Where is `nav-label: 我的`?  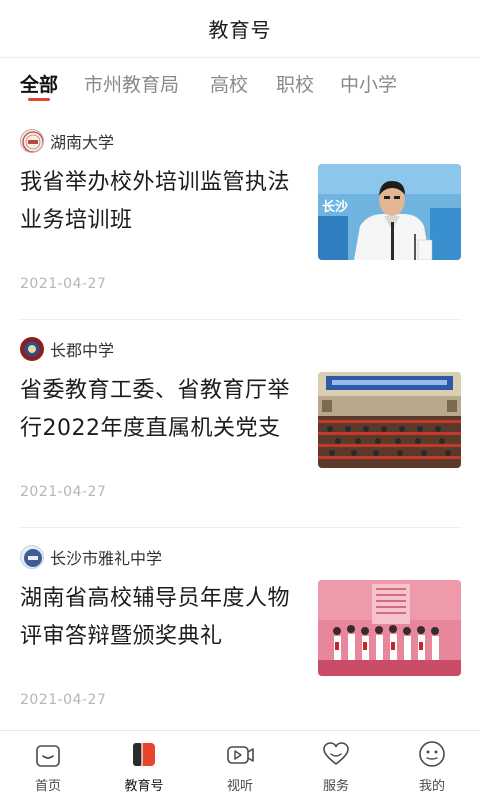 nav-label: 我的 is located at coordinates (431, 786).